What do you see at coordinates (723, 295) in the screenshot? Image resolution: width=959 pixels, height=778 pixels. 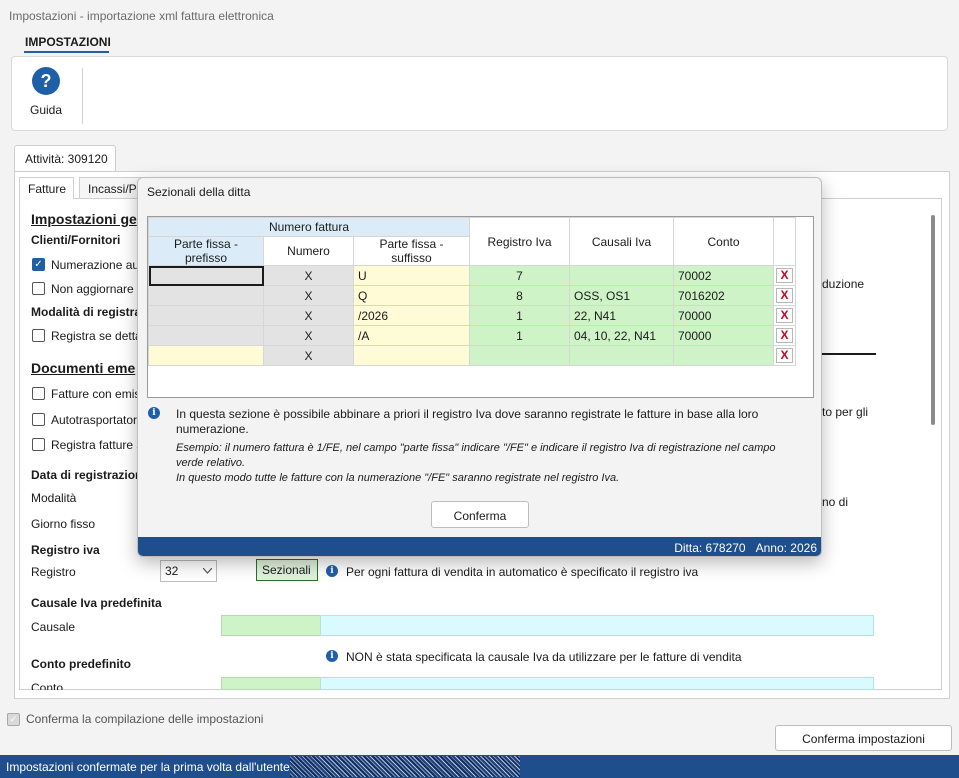 I see `conto-cell: 7016202` at bounding box center [723, 295].